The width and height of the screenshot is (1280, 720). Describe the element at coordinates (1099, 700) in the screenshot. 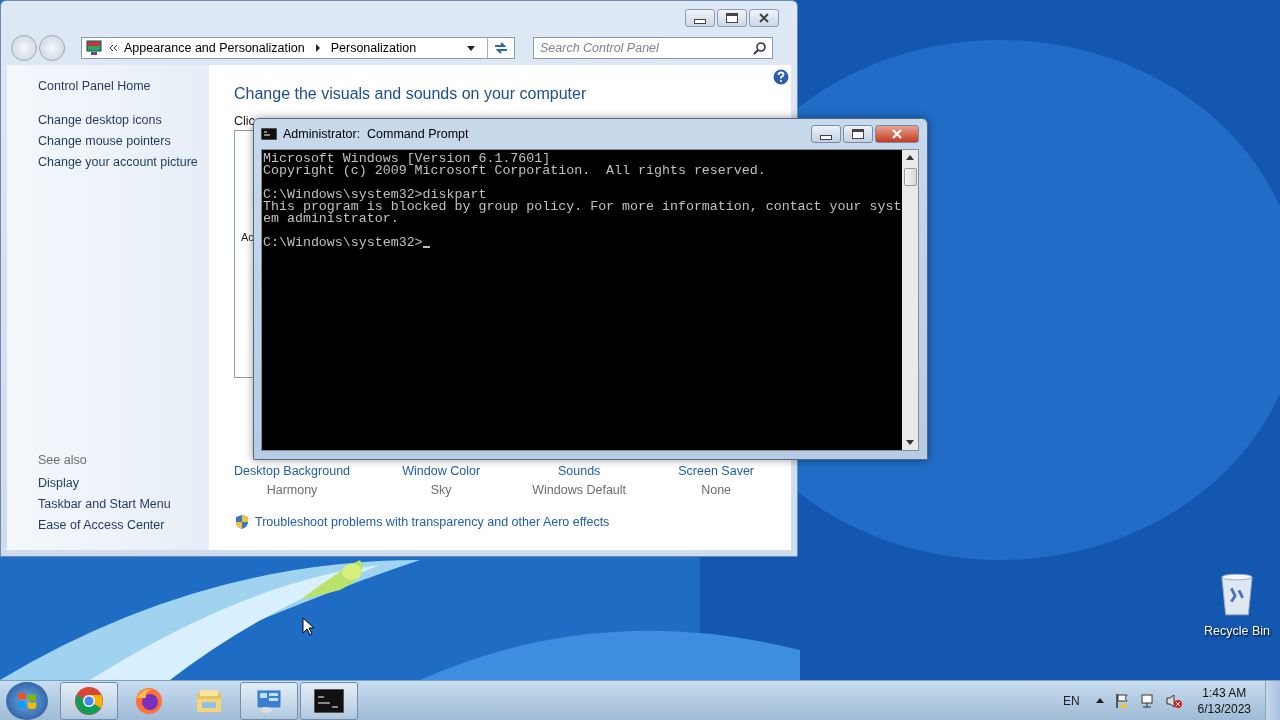

I see `show-hidden-icons-arrow-icon` at that location.